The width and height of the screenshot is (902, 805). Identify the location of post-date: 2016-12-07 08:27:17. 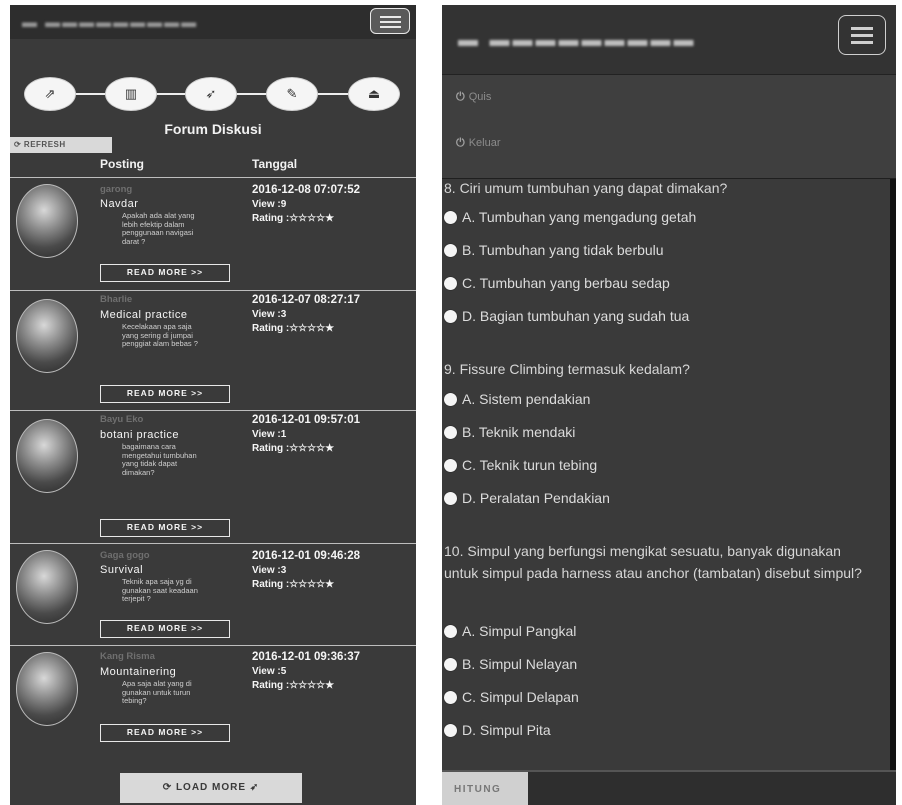
(306, 300).